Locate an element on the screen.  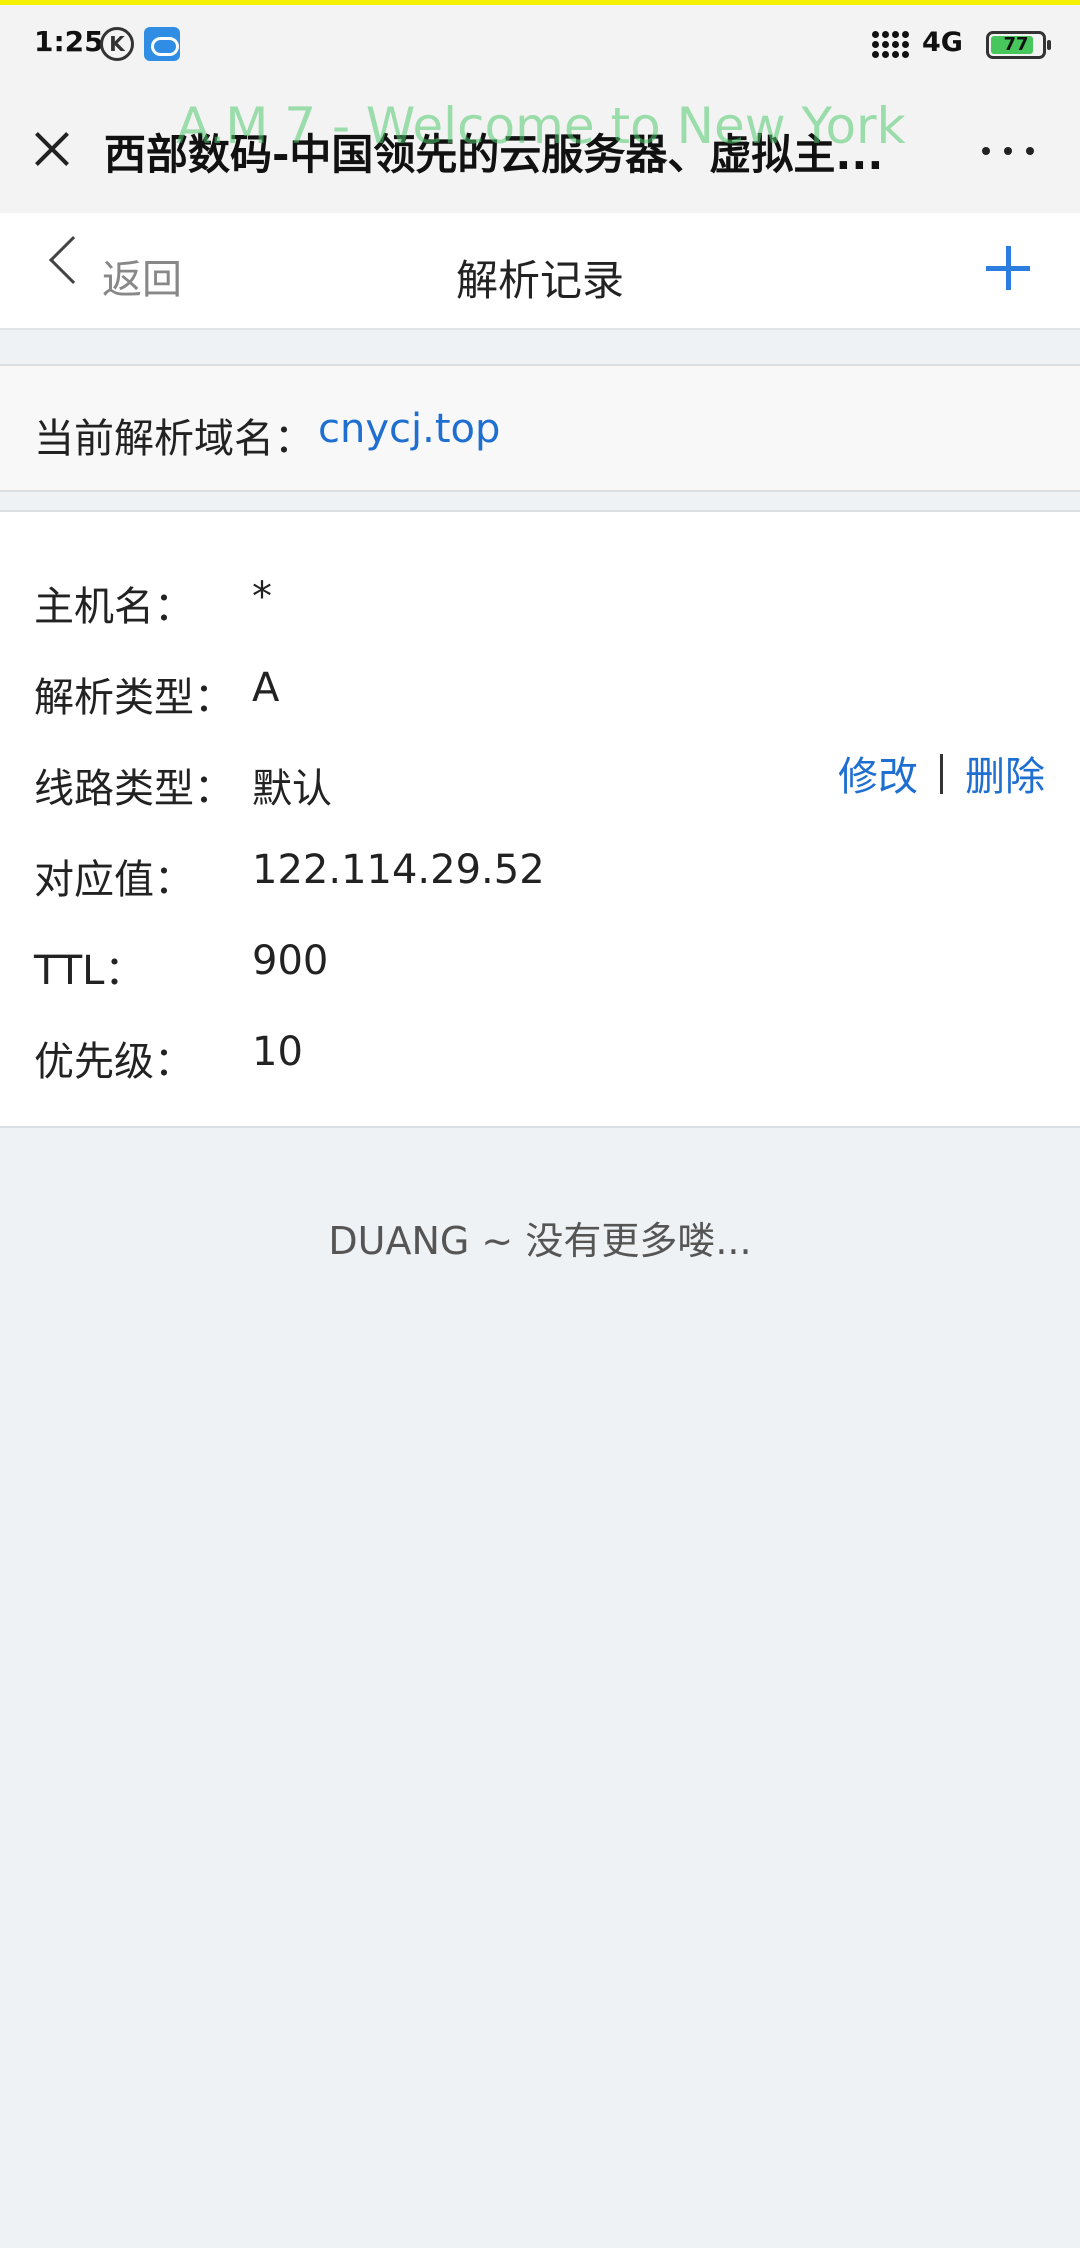
add-record-plus-icon is located at coordinates (1008, 268).